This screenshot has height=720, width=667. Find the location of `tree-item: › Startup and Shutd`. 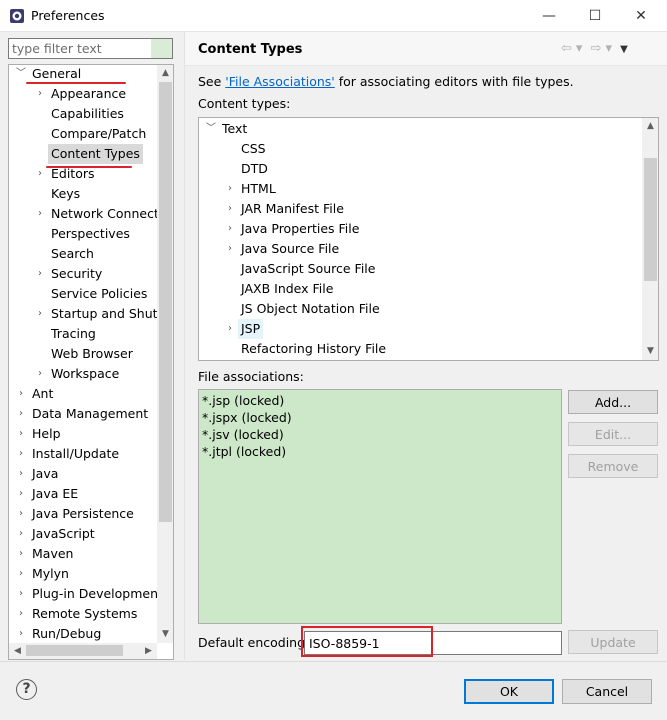

tree-item: › Startup and Shutd is located at coordinates (91, 314).